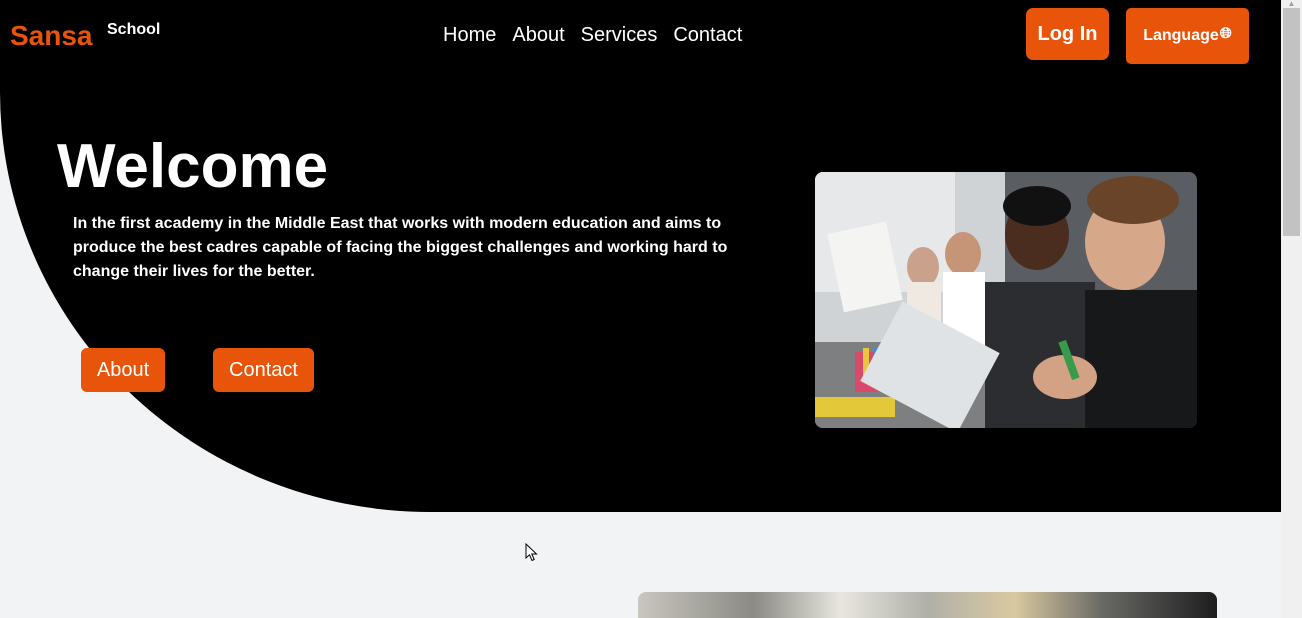 The image size is (1302, 618). Describe the element at coordinates (927, 605) in the screenshot. I see `section-image` at that location.